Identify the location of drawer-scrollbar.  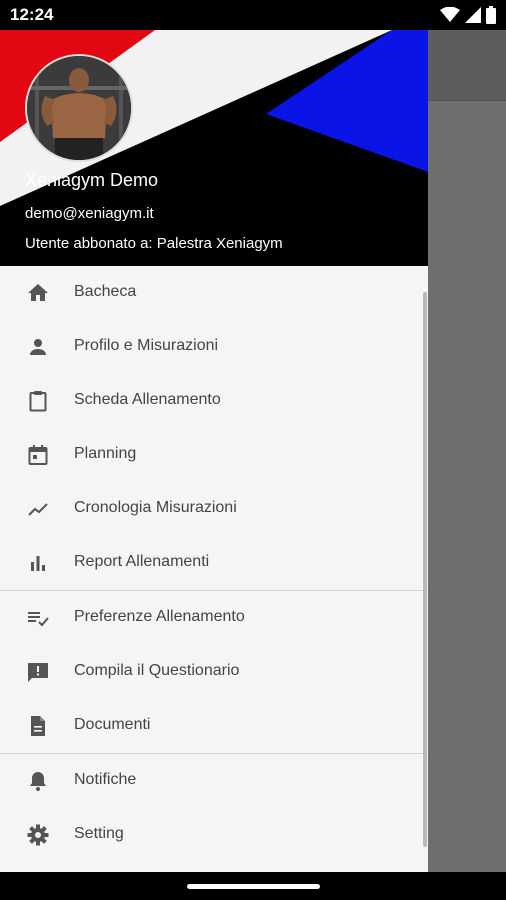
(425, 569).